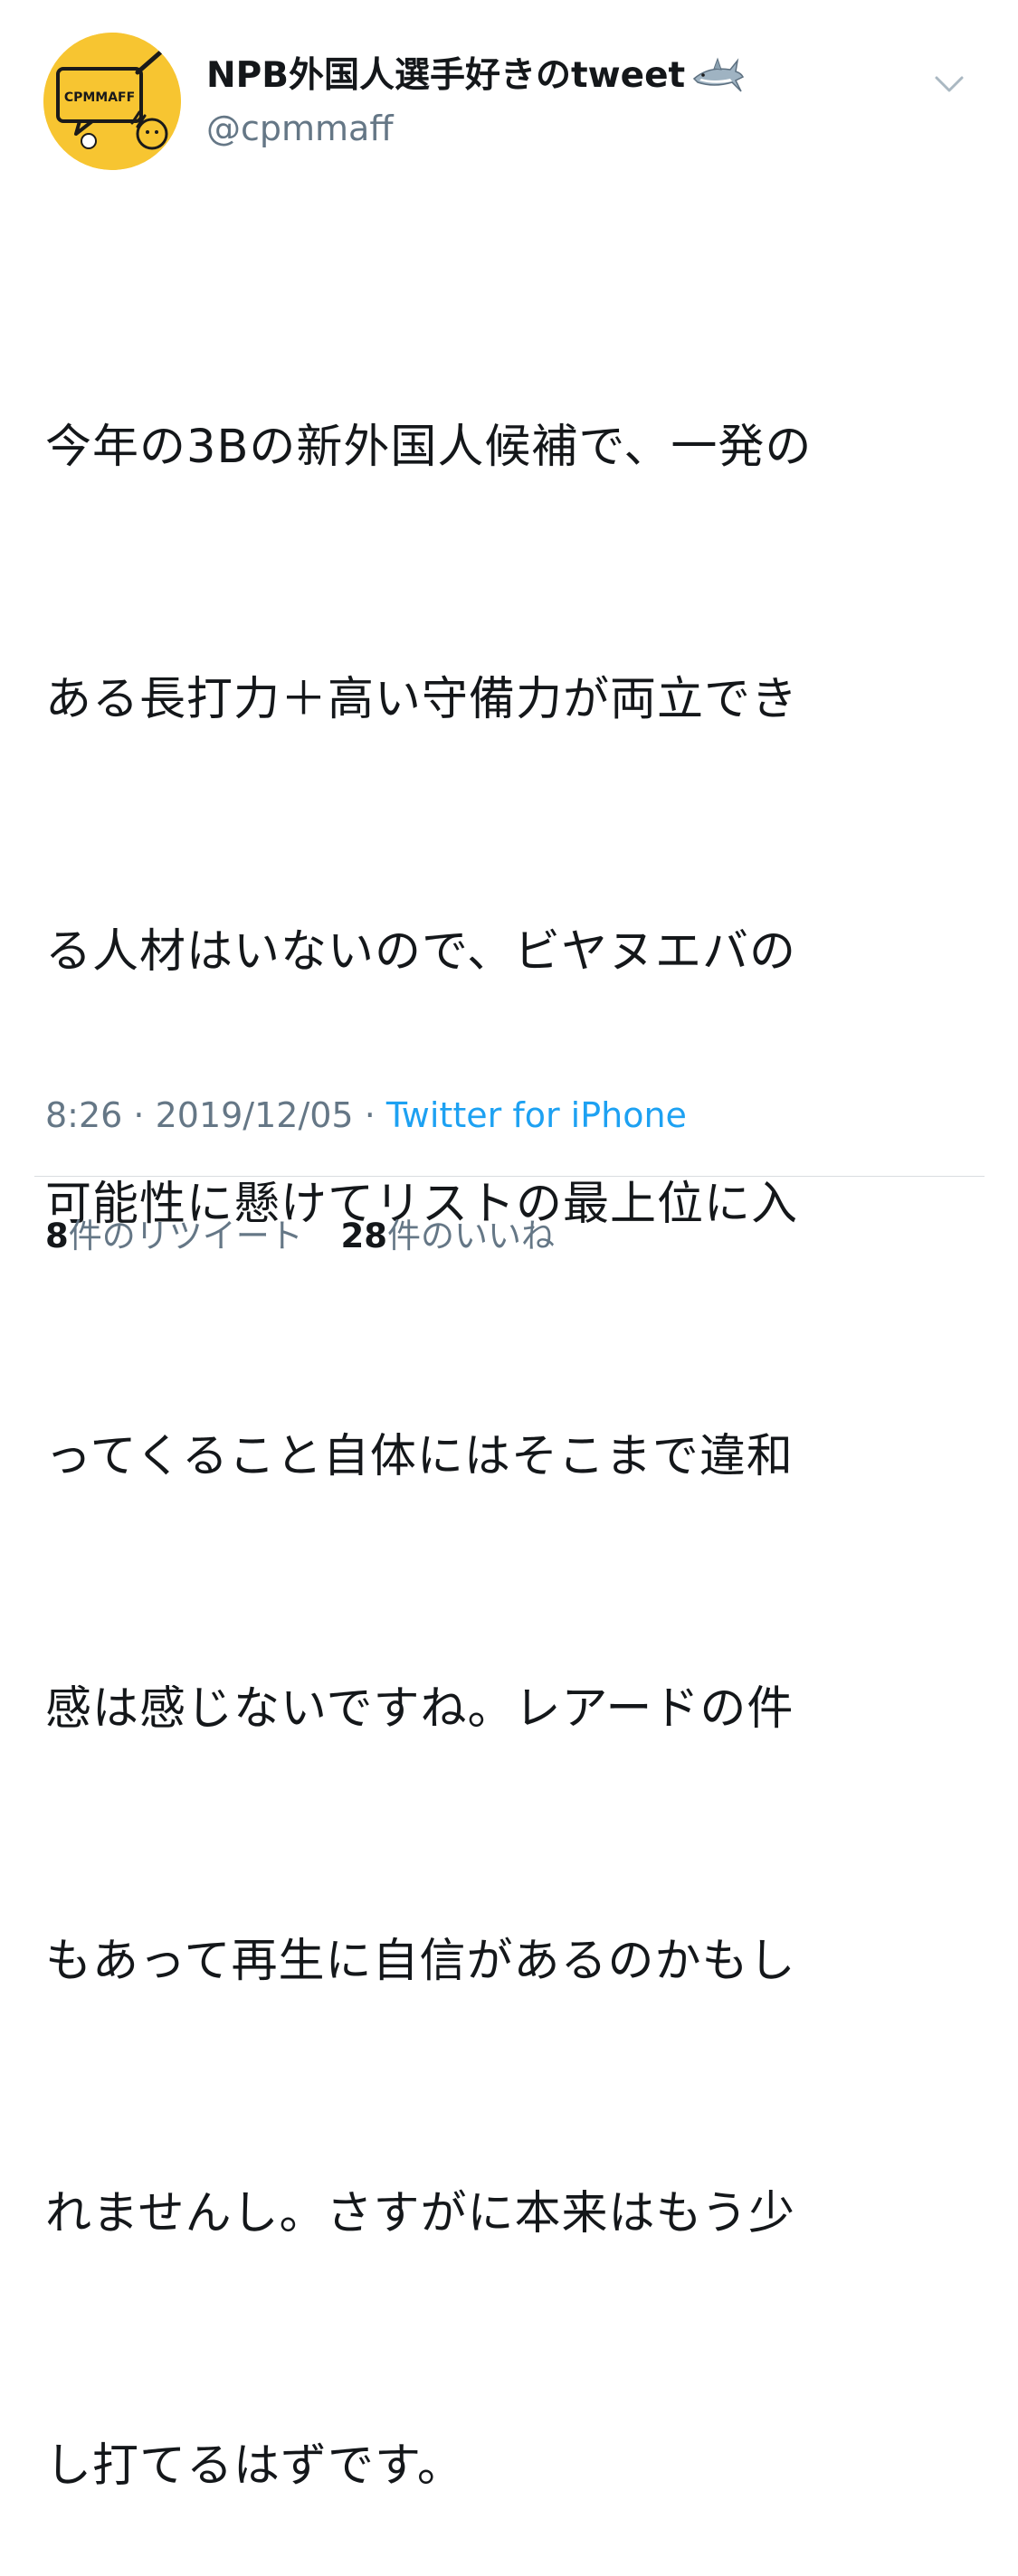 The image size is (1018, 2576). I want to click on tweet-stats: 8件のリツイート 28件のいいね, so click(313, 1236).